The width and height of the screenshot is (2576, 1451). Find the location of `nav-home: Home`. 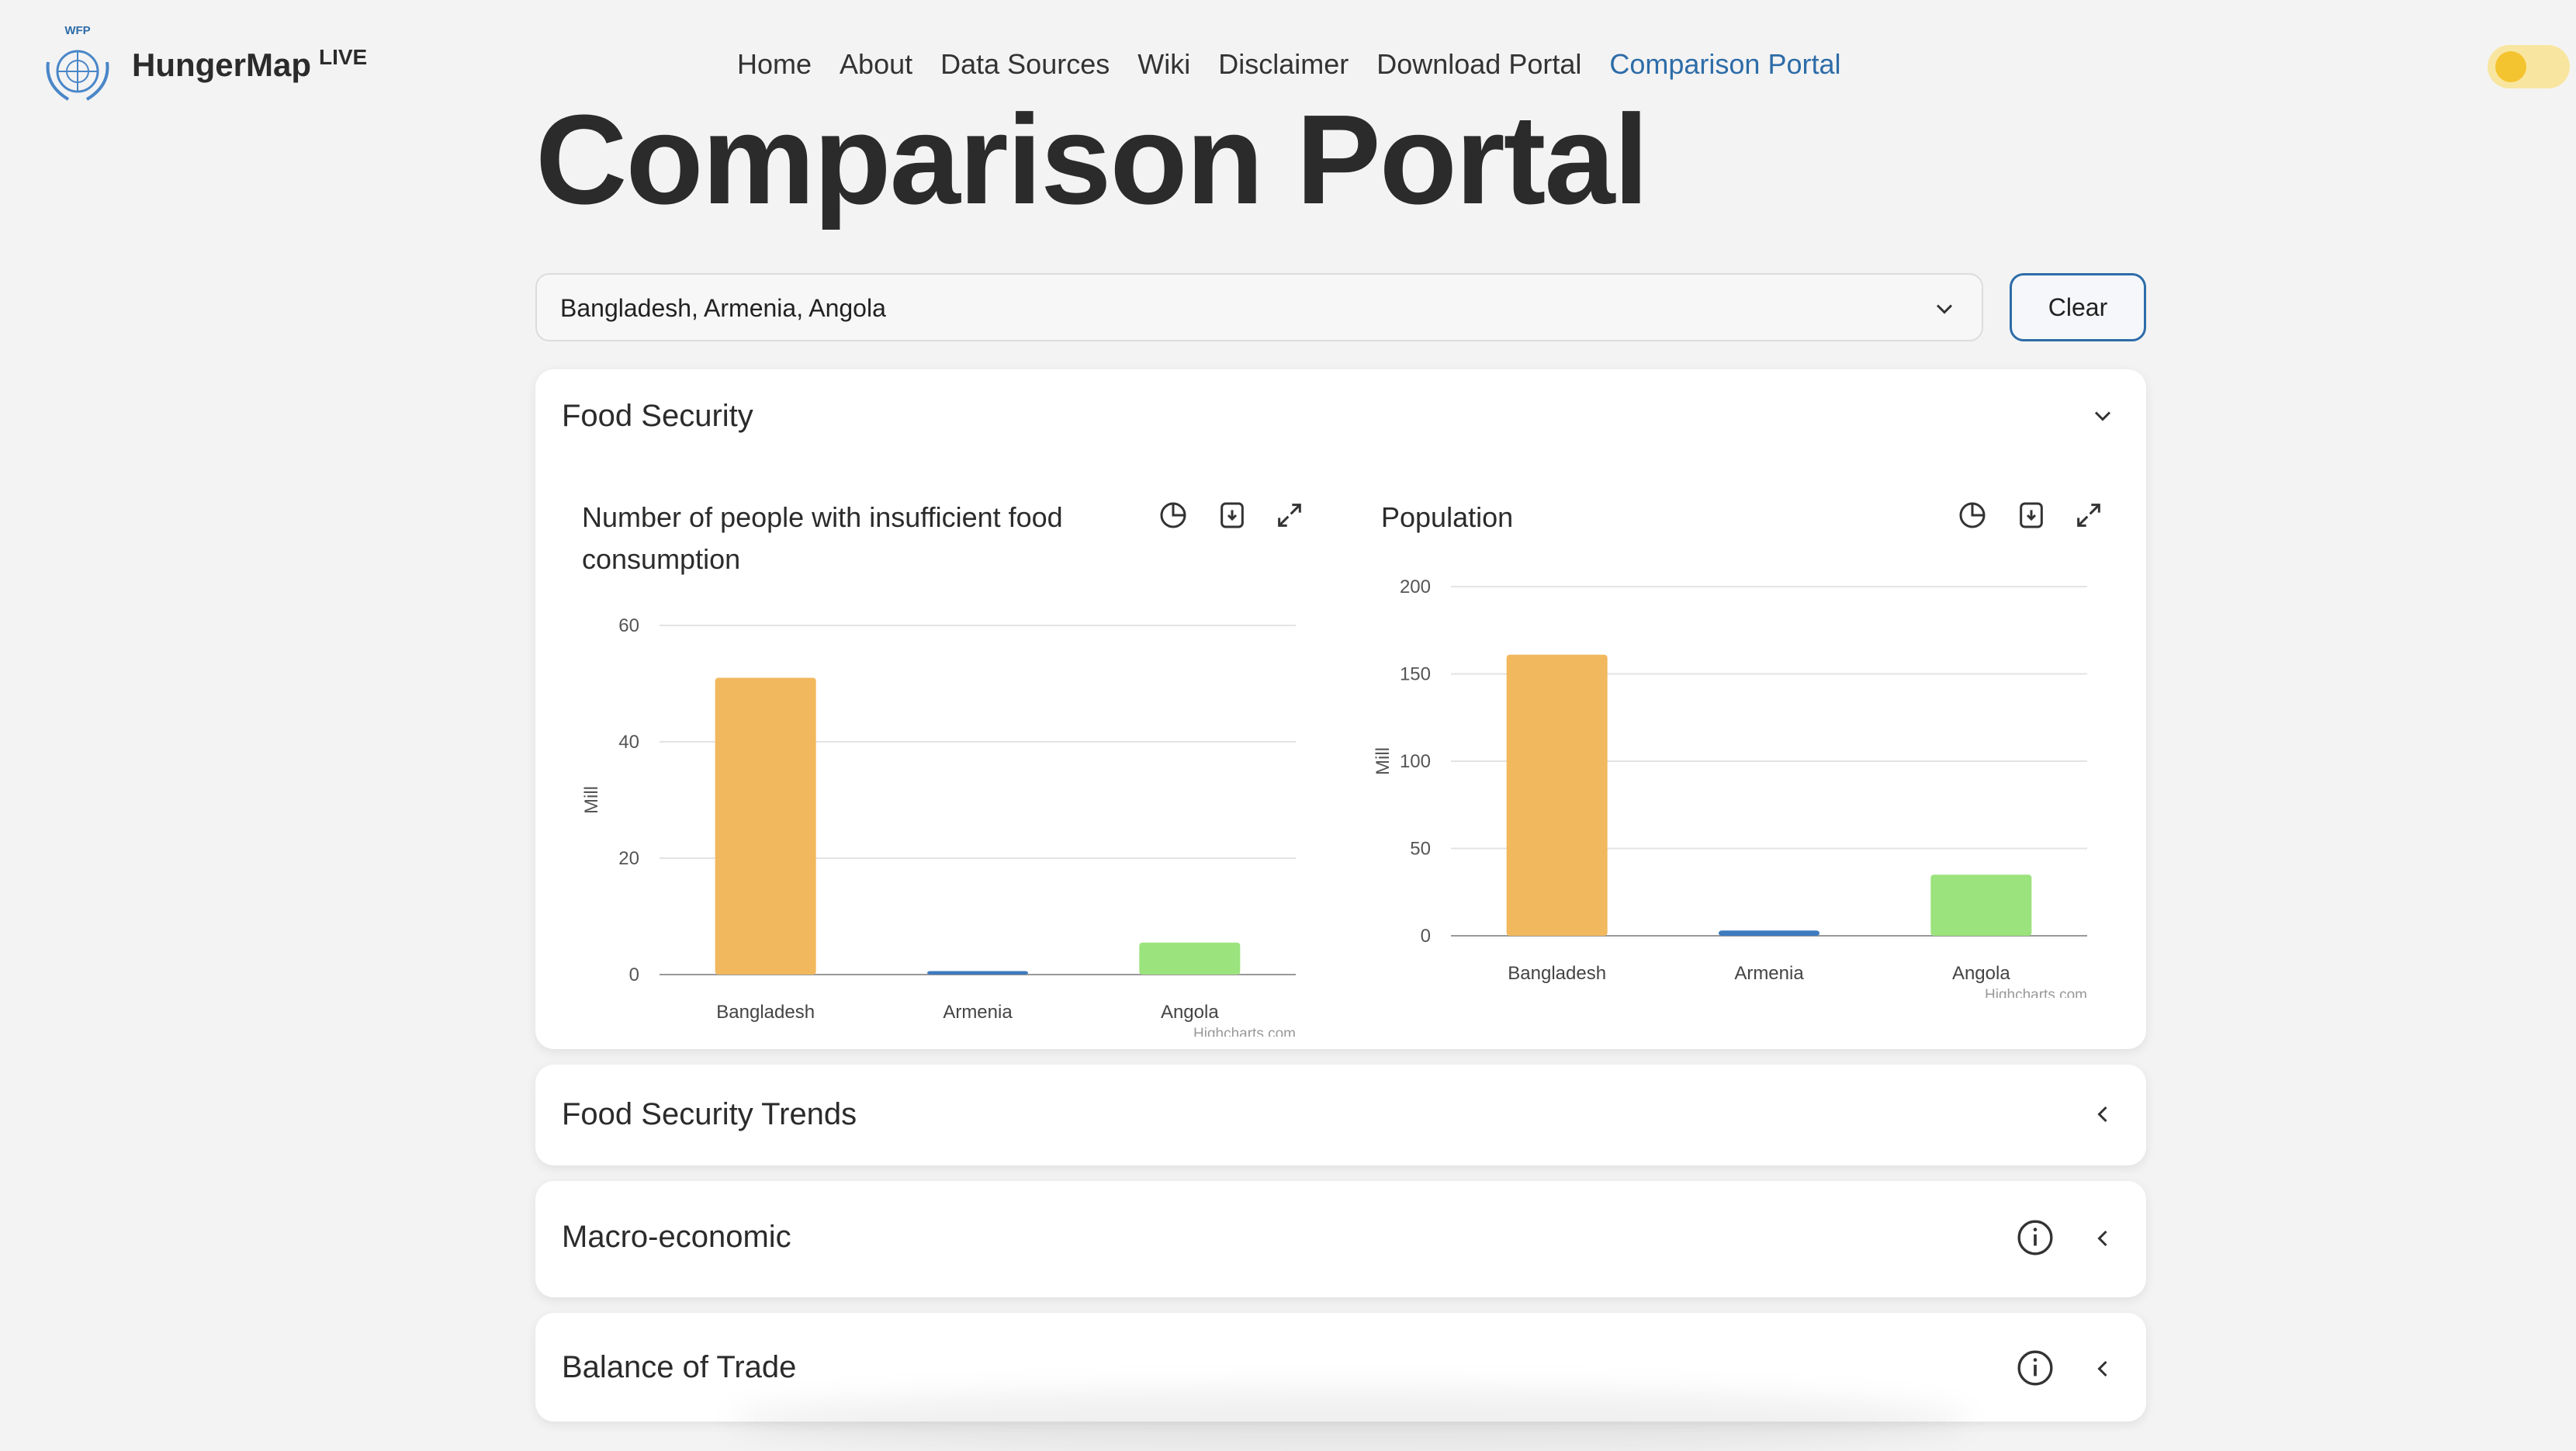

nav-home: Home is located at coordinates (774, 64).